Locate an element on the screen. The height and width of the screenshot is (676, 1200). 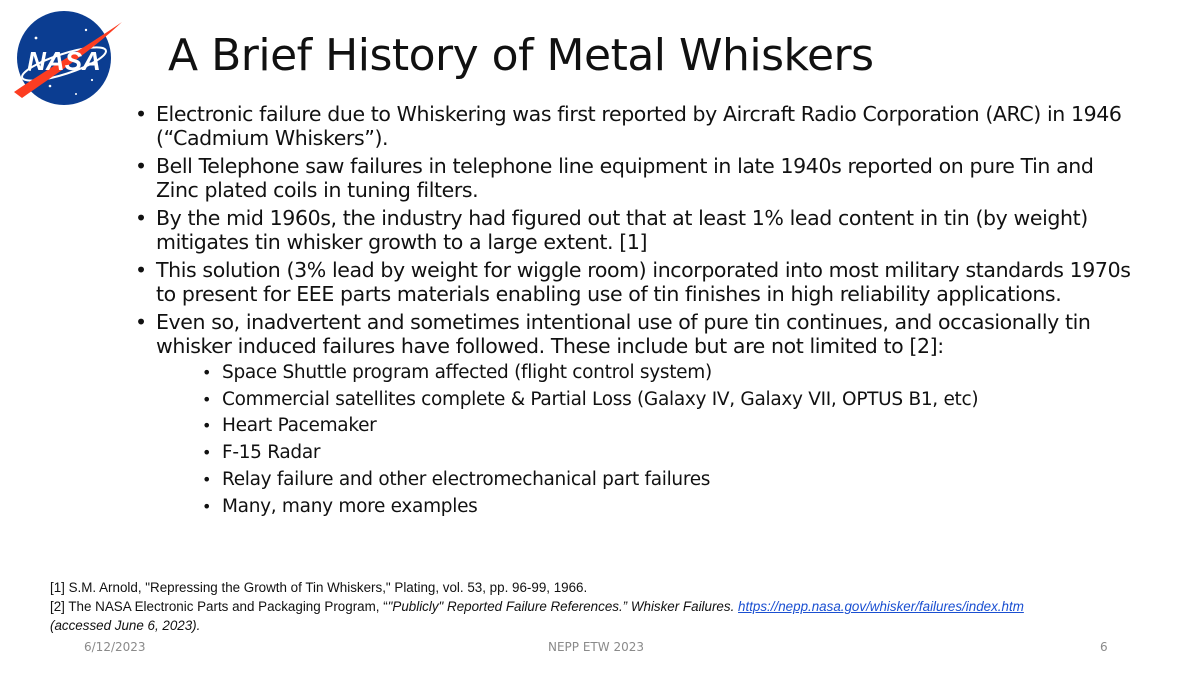
footer-date: 6/12/2023 is located at coordinates (115, 647).